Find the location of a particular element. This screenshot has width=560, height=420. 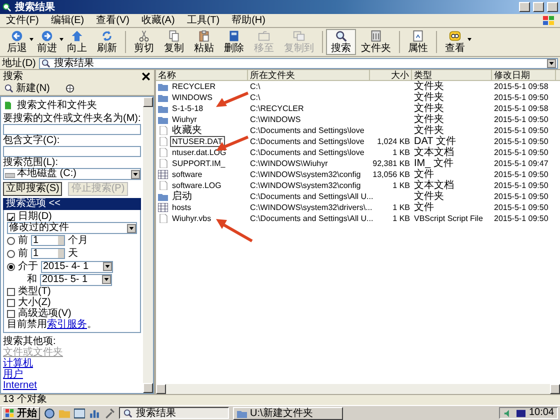

modified-date: 2015-5-1 09:47 is located at coordinates (521, 163).